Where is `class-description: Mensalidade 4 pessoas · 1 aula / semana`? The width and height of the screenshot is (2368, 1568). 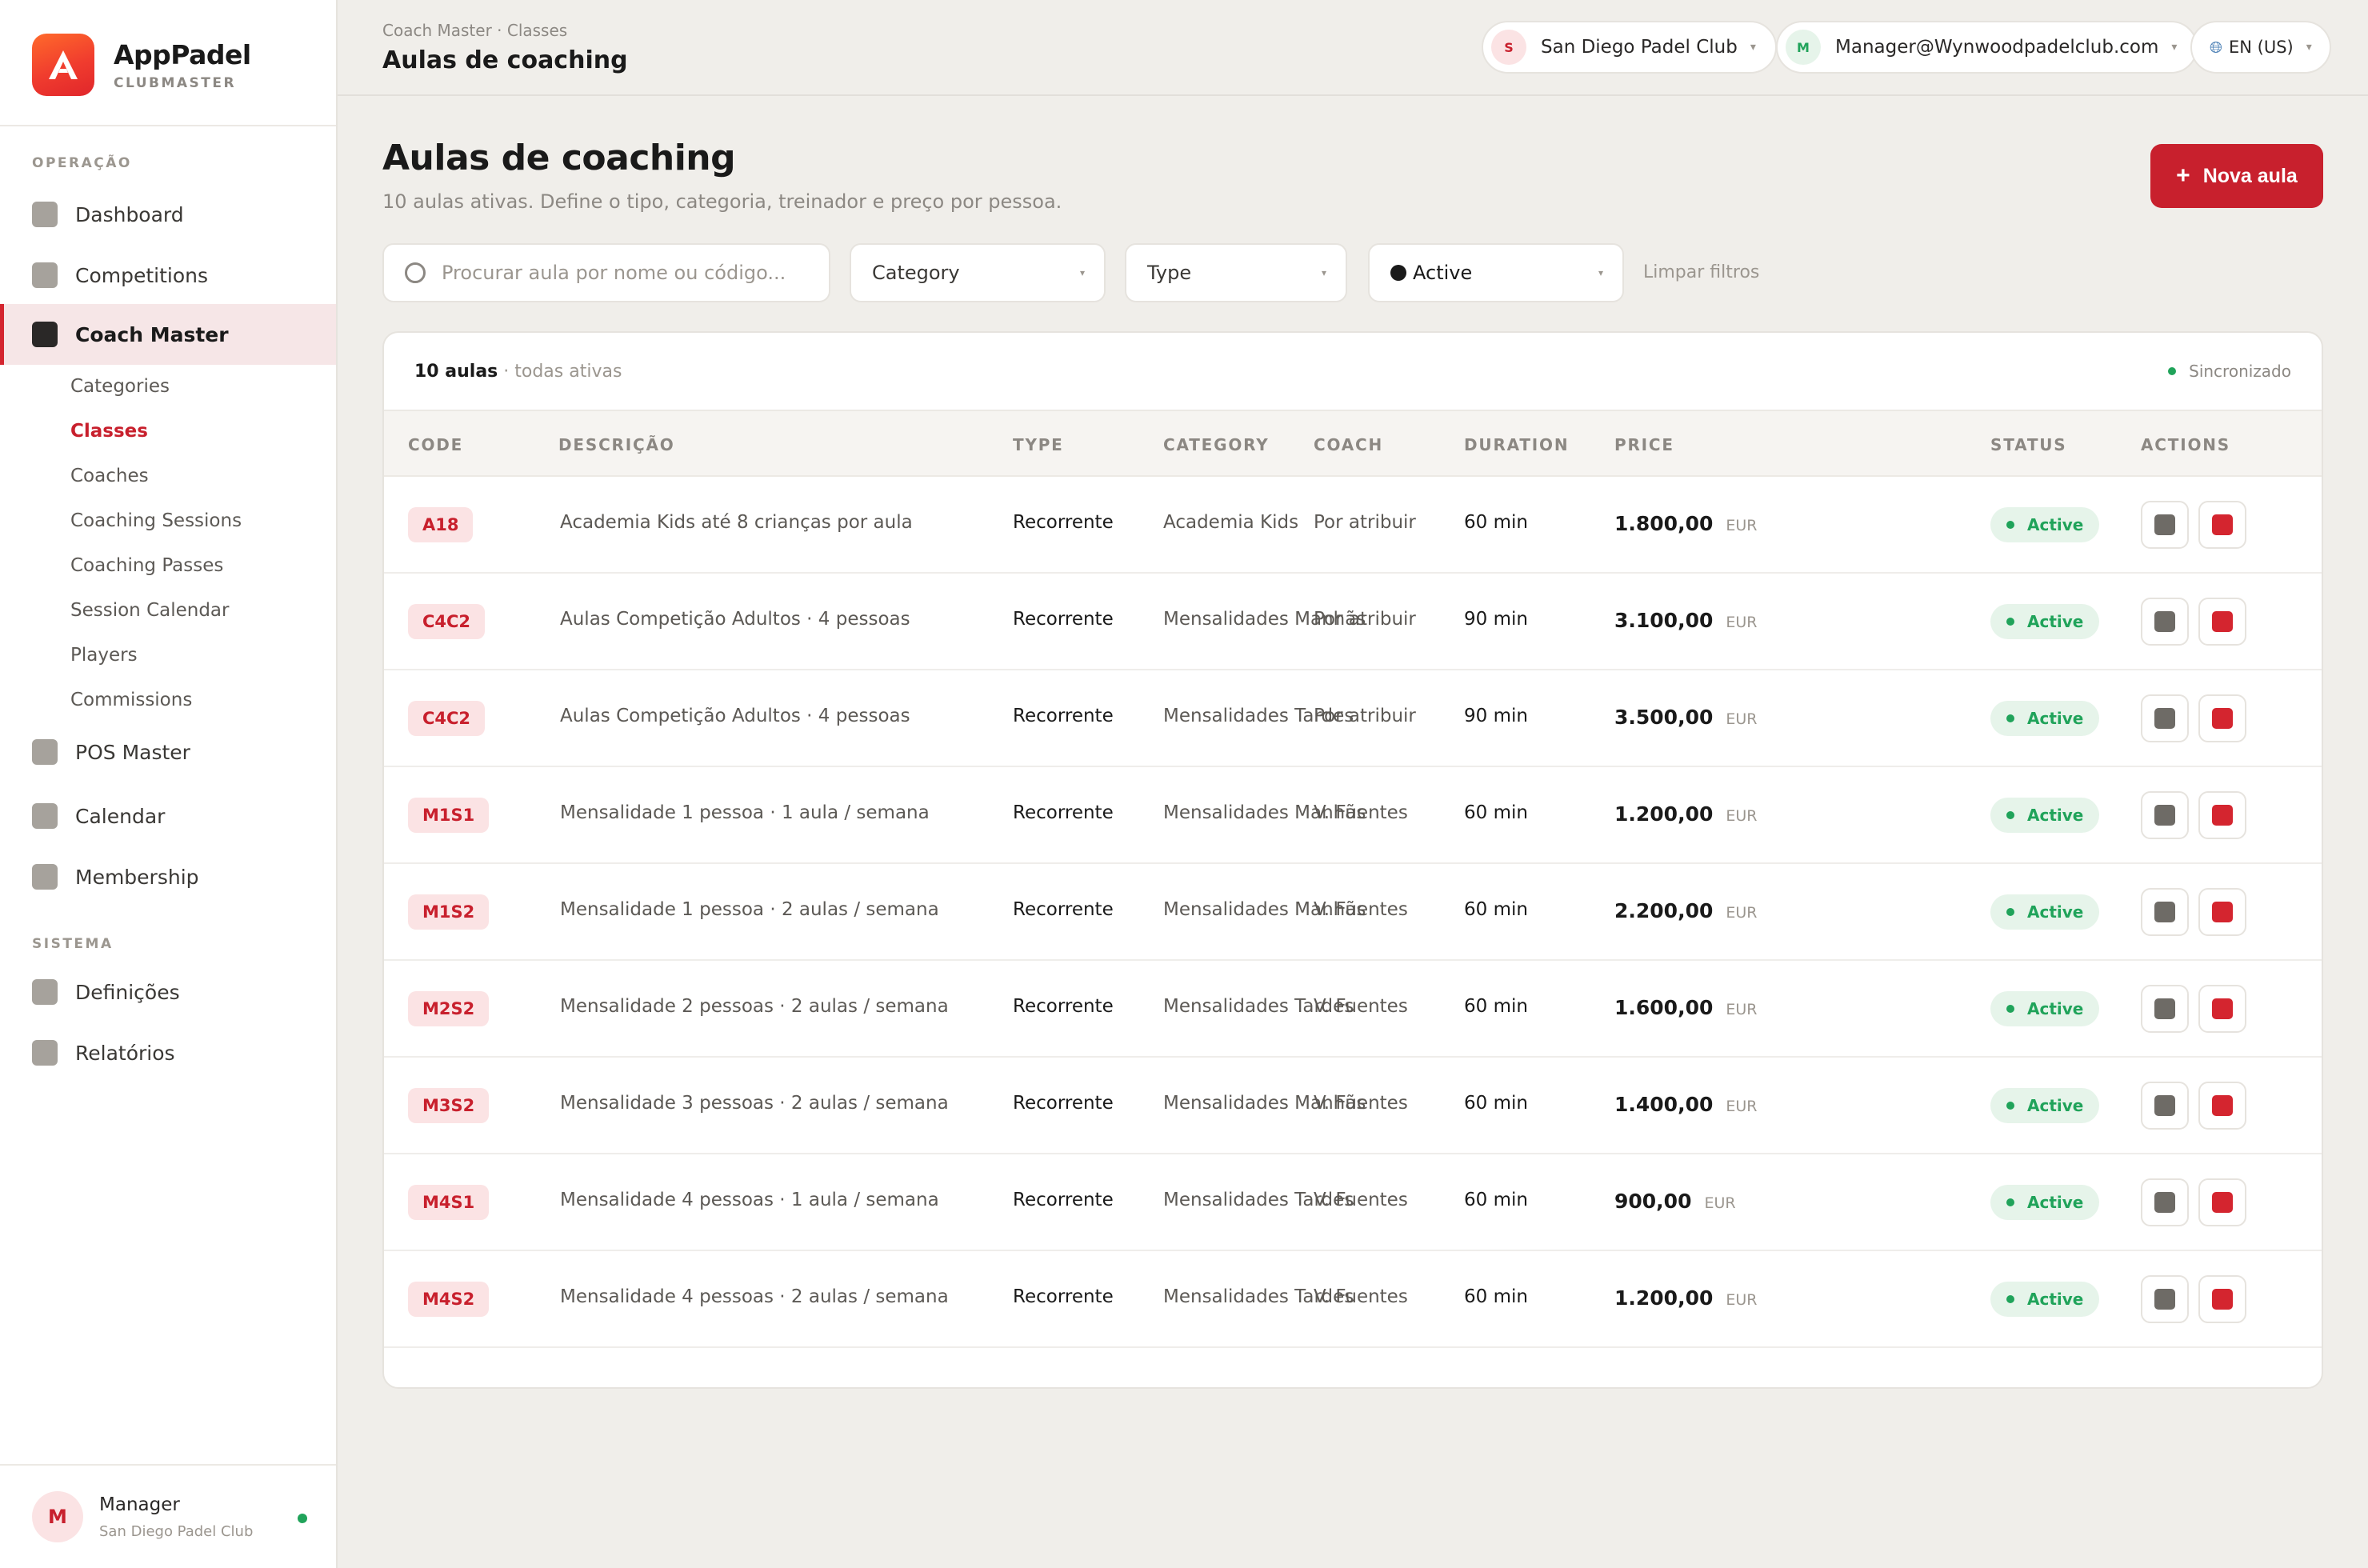 class-description: Mensalidade 4 pessoas · 1 aula / semana is located at coordinates (749, 1200).